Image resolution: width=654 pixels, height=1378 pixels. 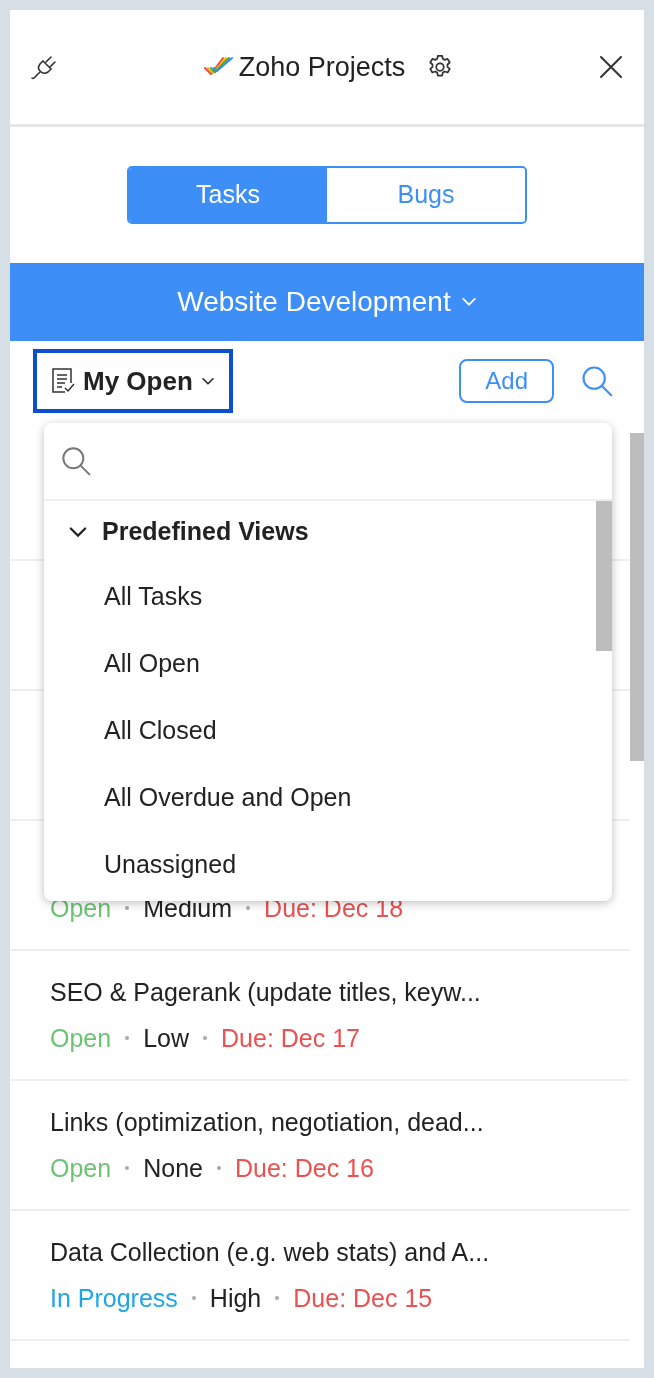 I want to click on task-due-date: Due: Dec 15, so click(x=363, y=1298).